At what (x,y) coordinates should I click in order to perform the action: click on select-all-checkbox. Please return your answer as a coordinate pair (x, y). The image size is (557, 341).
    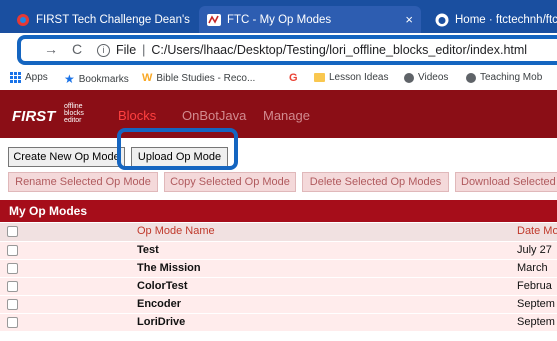
    Looking at the image, I should click on (12, 231).